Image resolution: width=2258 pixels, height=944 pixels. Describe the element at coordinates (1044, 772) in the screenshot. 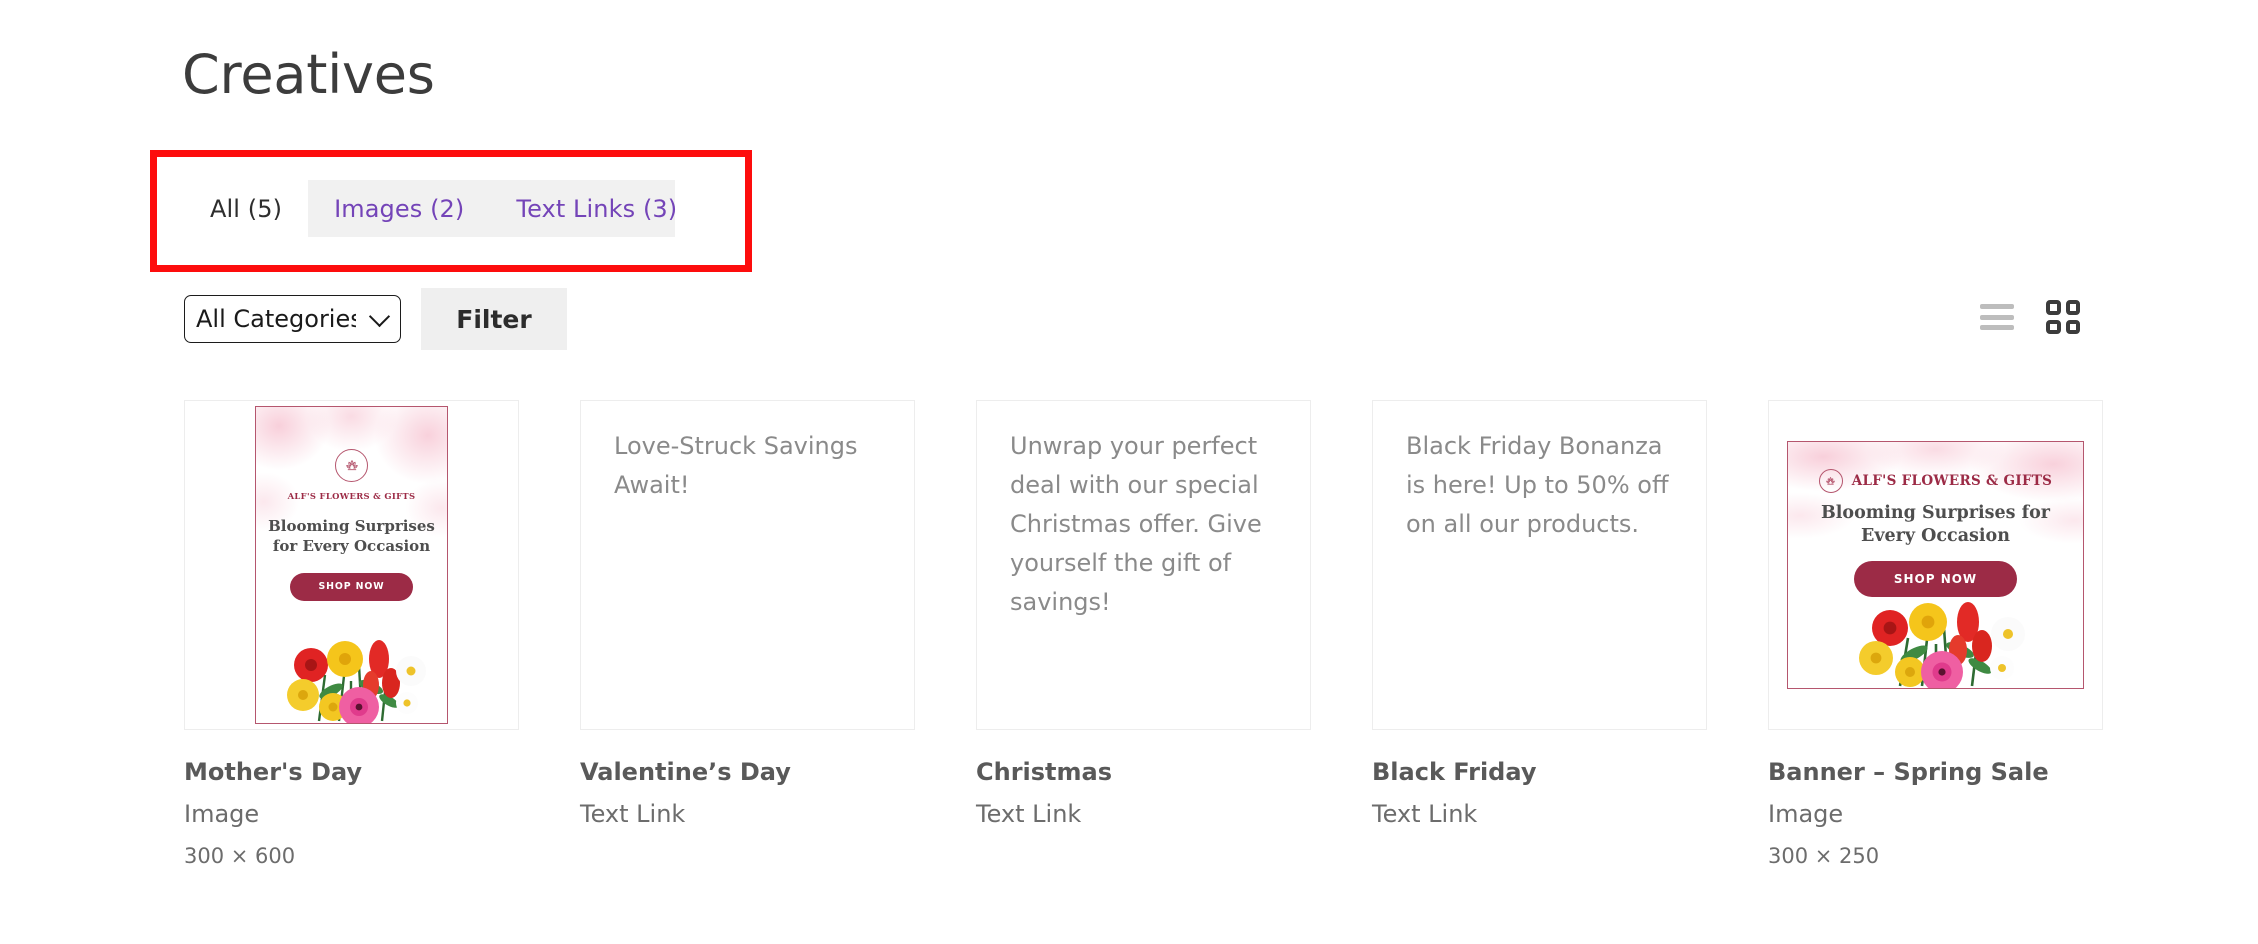

I see `creative-name: Christmas` at that location.